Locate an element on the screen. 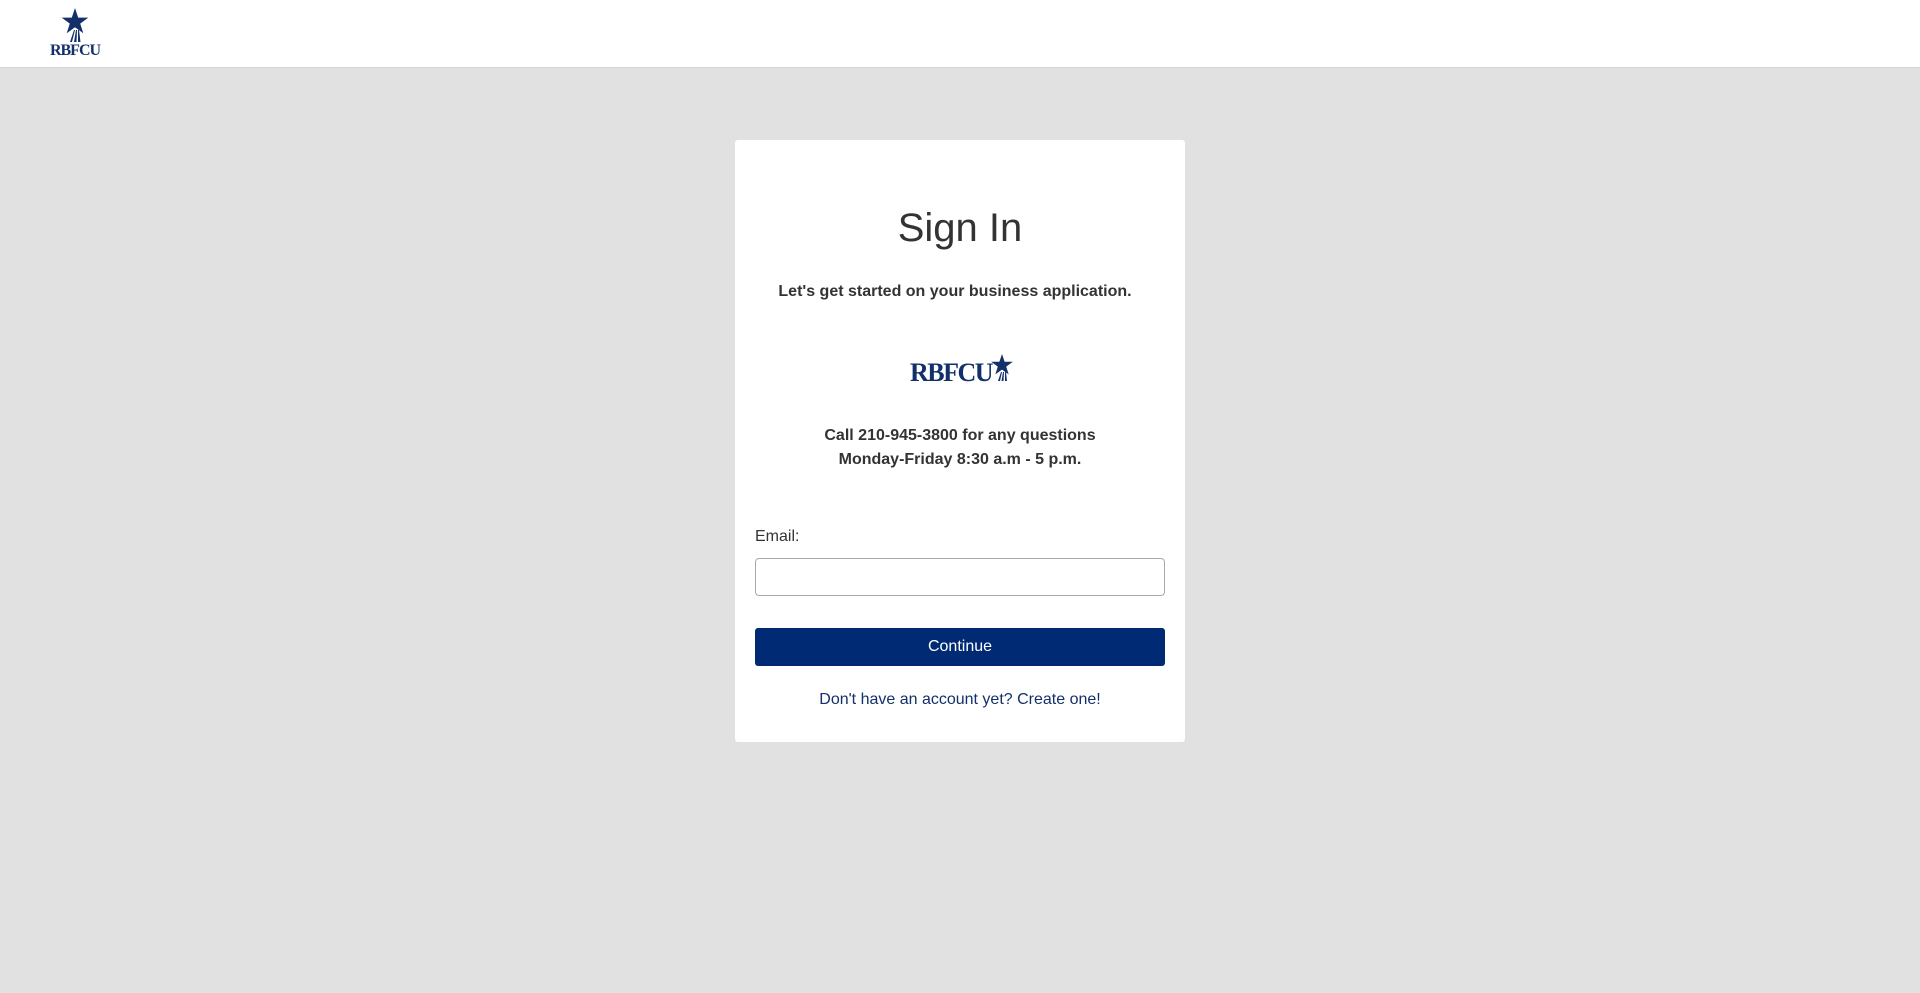  create-account-link: Don't have an account yet? Create one! is located at coordinates (960, 700).